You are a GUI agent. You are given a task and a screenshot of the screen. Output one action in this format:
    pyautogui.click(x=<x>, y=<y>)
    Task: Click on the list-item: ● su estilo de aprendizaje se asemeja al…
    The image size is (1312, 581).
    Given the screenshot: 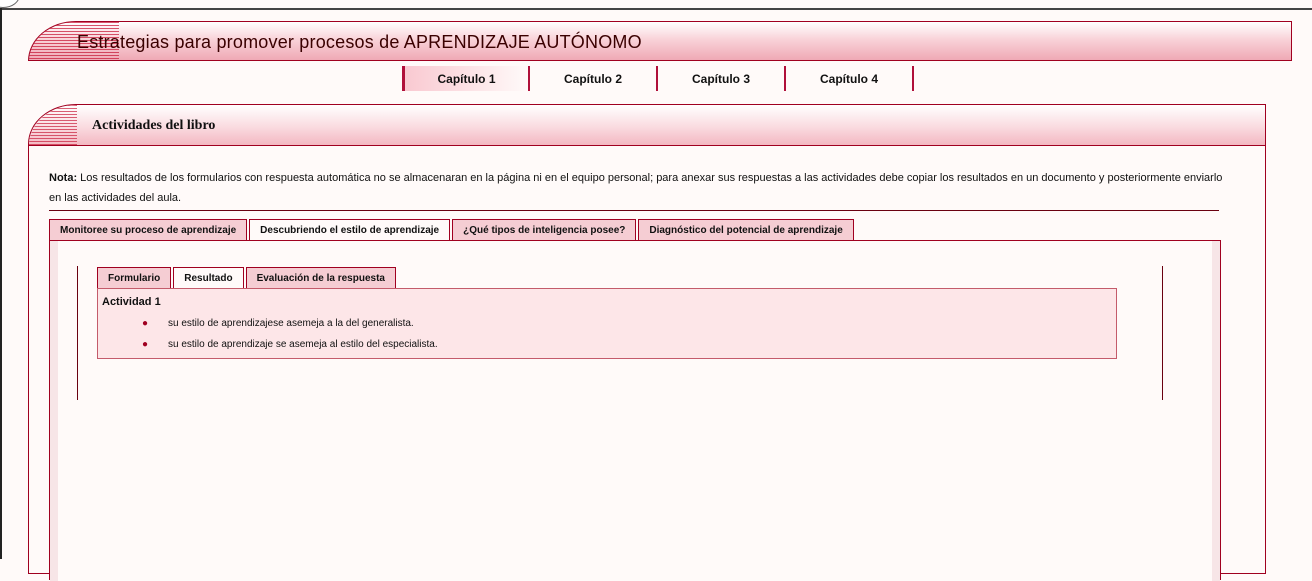 What is the action you would take?
    pyautogui.click(x=290, y=348)
    